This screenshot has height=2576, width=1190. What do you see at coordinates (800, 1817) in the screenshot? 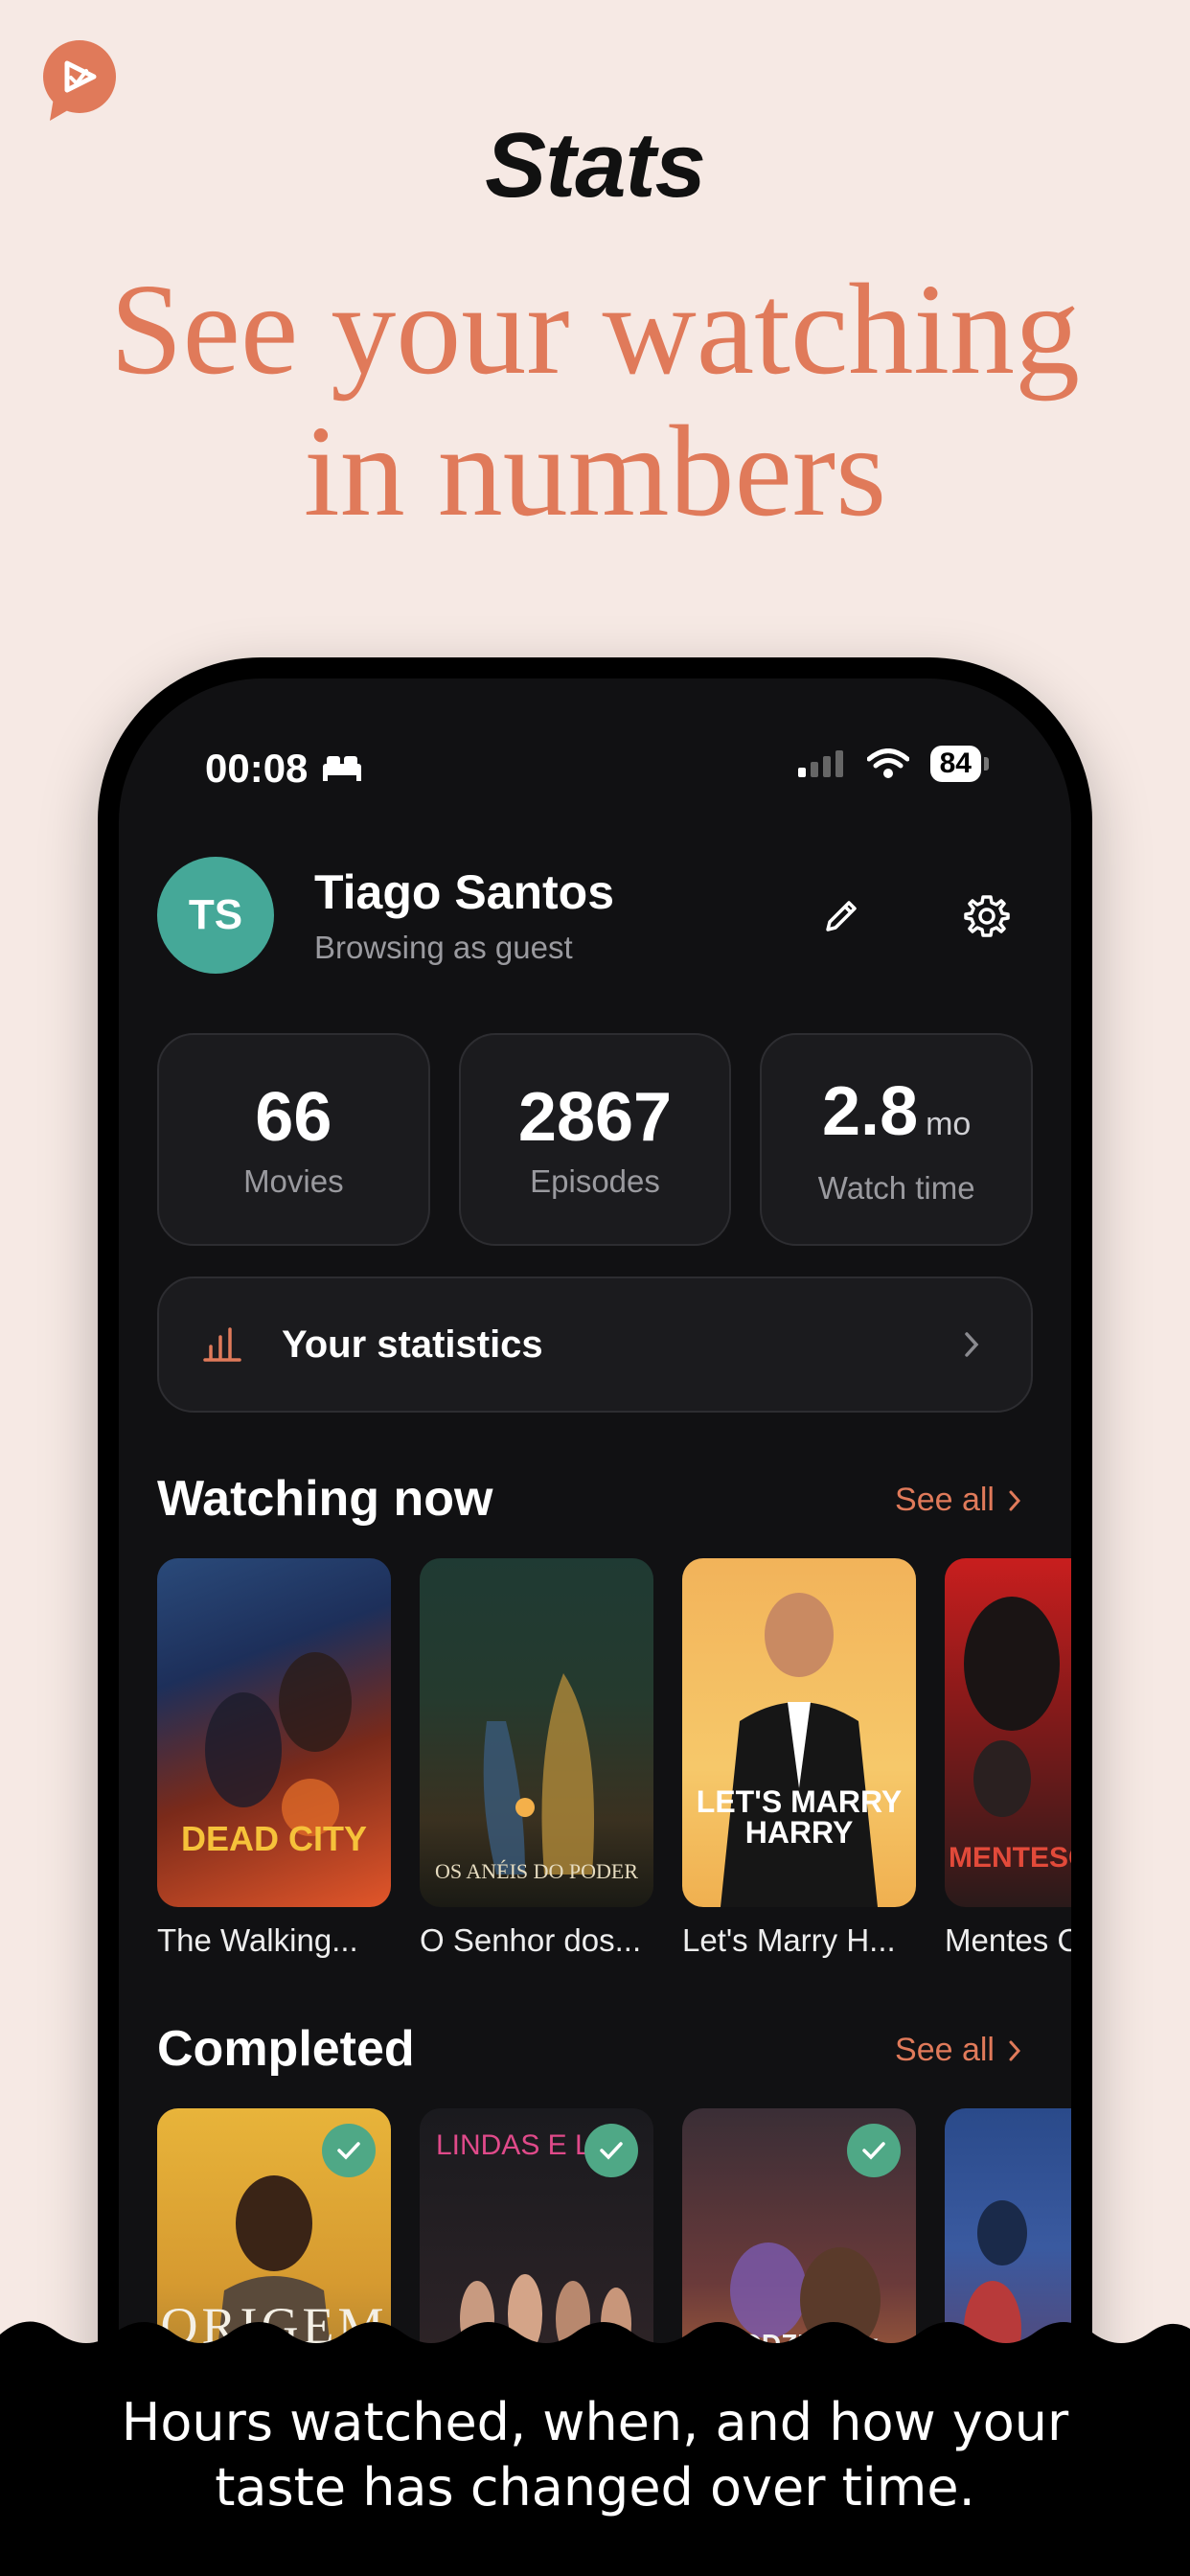
I see `poster-text: LET'S MARRY HARRY` at bounding box center [800, 1817].